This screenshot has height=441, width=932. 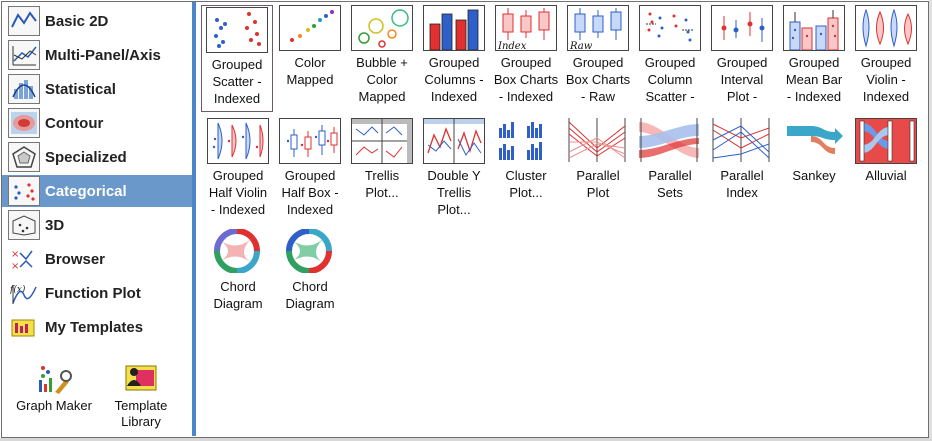 I want to click on template-grouped-column-scatter: Grouped Column Scatter -, so click(x=670, y=55).